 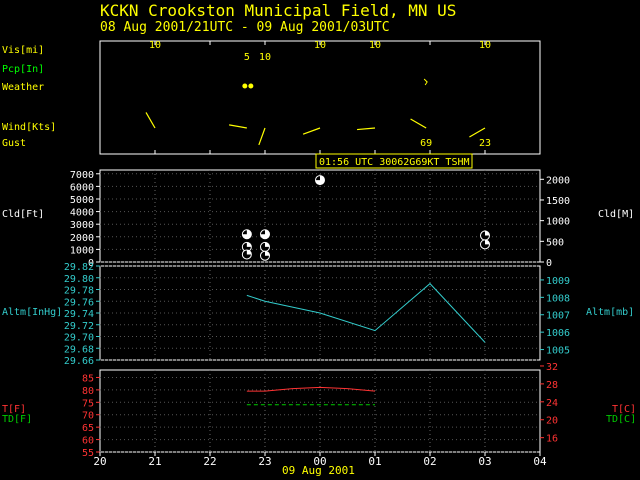 I want to click on cloud-m-tick-label: 500, so click(x=555, y=242).